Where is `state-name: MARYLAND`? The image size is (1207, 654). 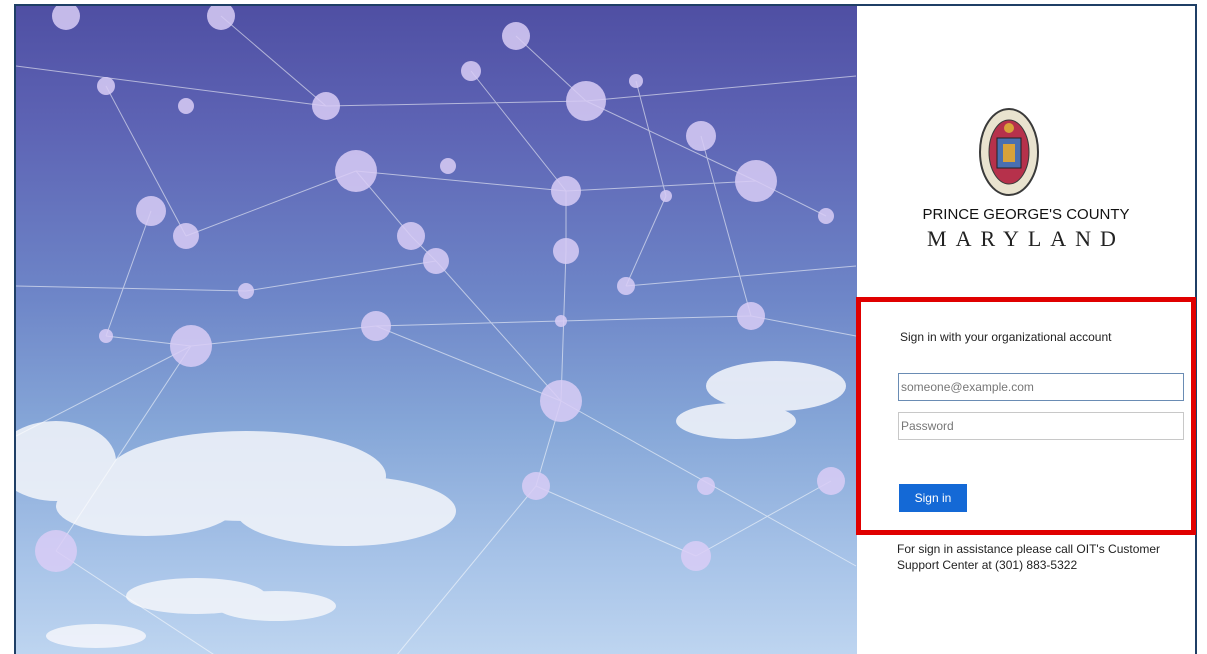 state-name: MARYLAND is located at coordinates (1026, 238).